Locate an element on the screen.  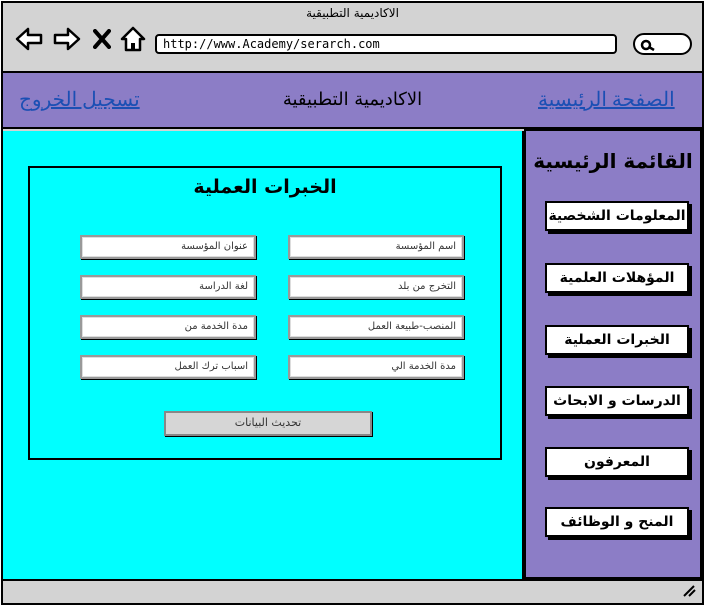
service-from-field: مدة الخدمة من is located at coordinates (168, 327).